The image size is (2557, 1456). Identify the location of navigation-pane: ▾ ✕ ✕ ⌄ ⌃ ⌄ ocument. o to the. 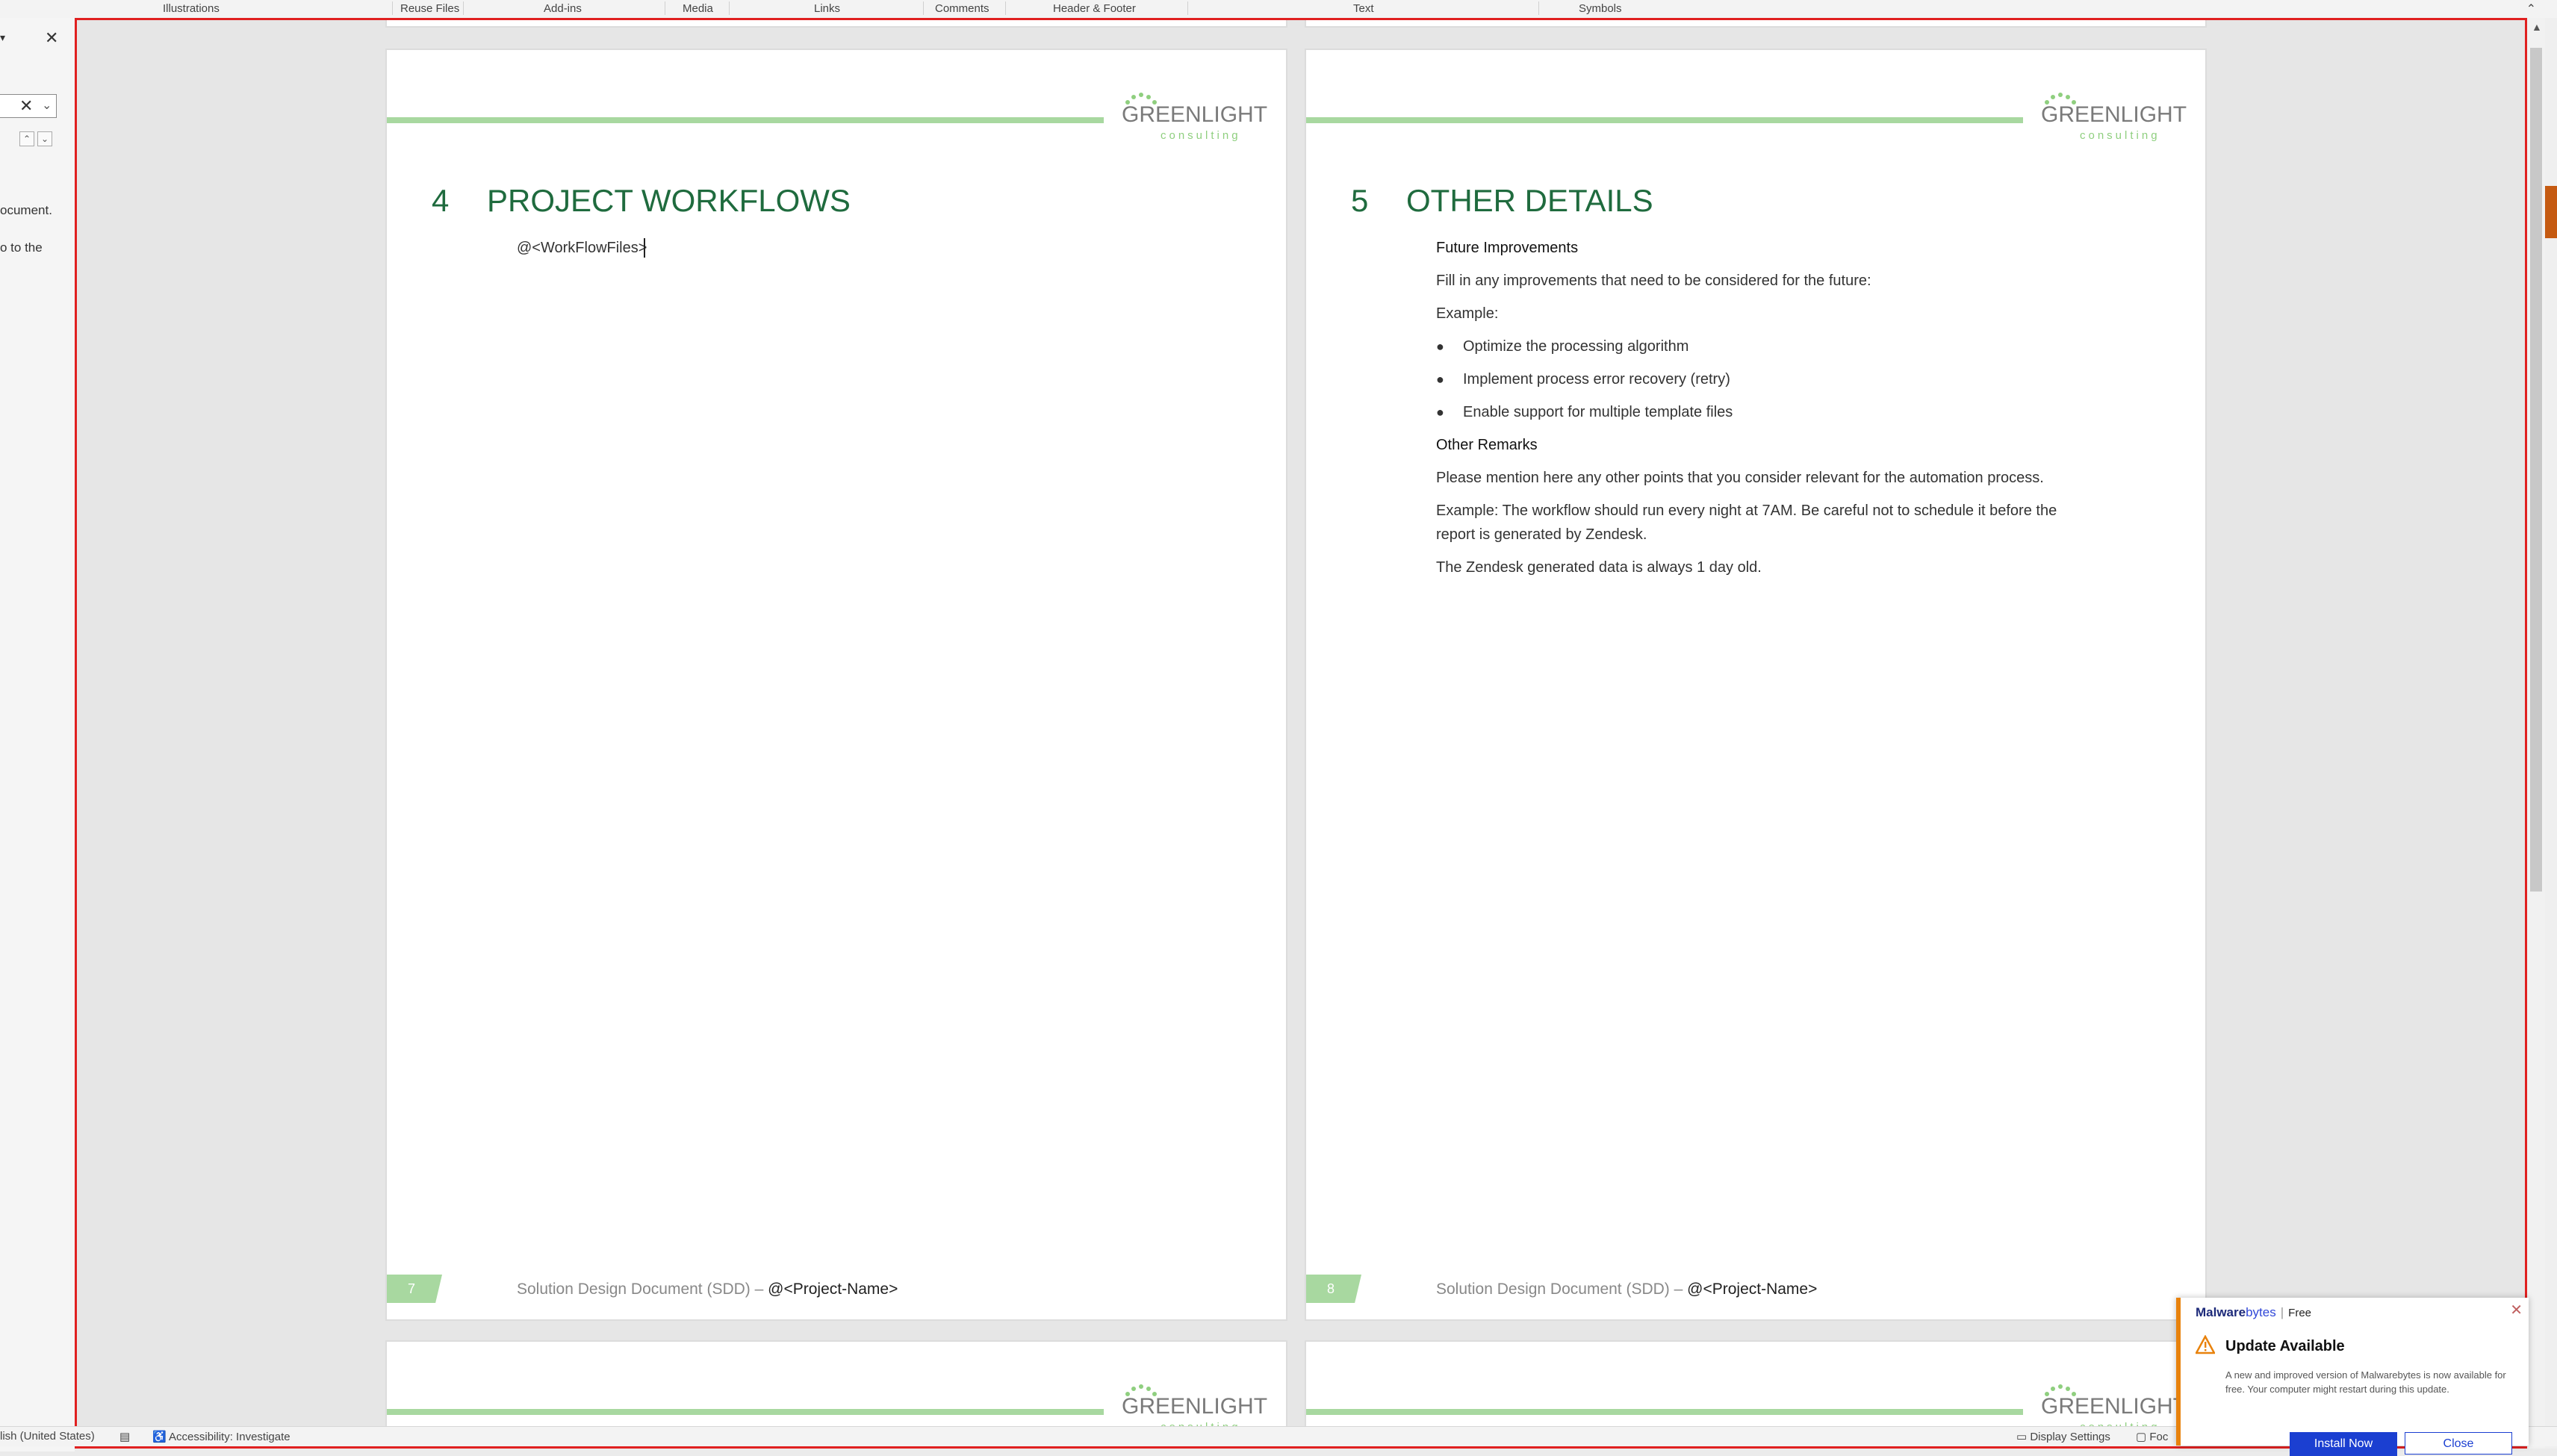
(37, 735).